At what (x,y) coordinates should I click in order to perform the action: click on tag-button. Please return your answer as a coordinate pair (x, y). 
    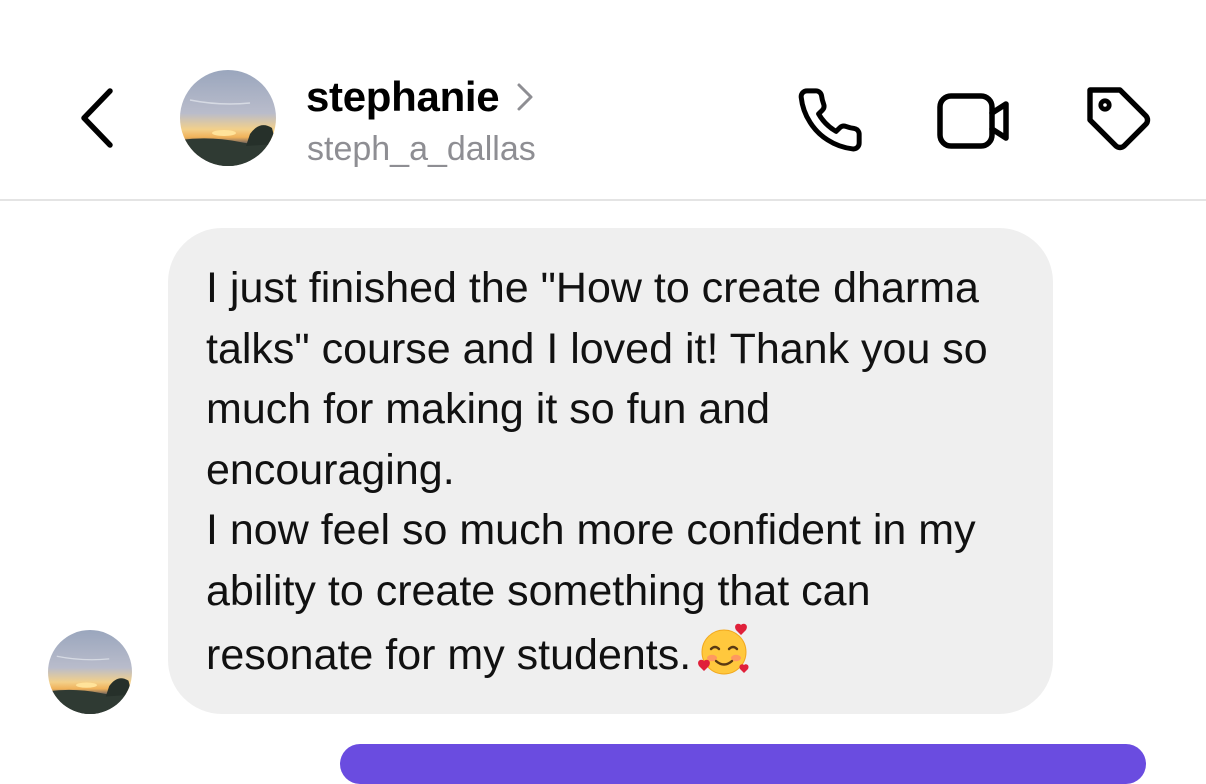
    Looking at the image, I should click on (1120, 120).